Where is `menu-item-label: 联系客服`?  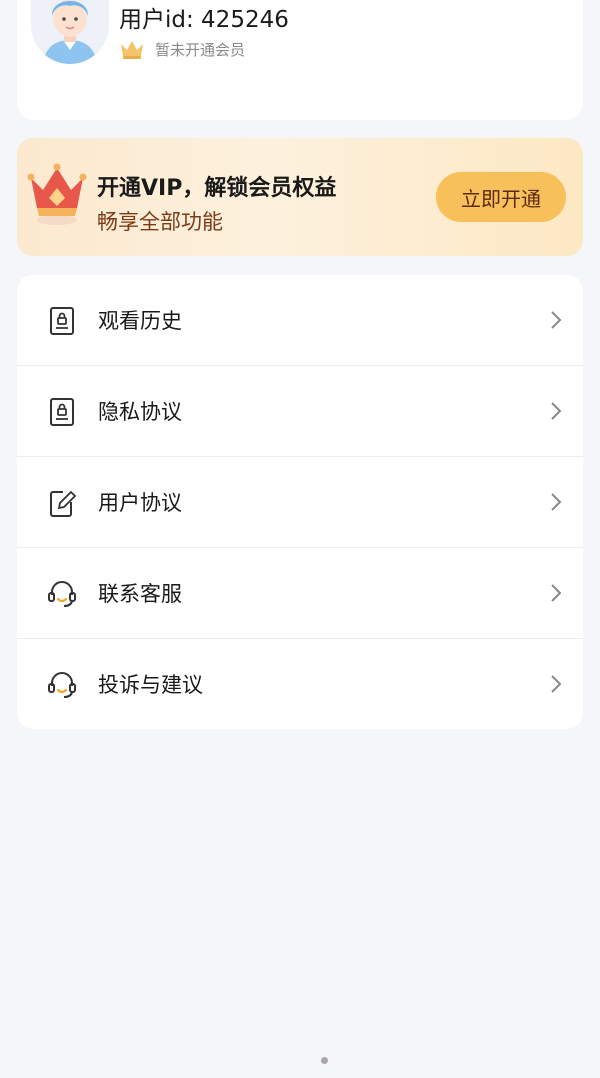 menu-item-label: 联系客服 is located at coordinates (140, 594).